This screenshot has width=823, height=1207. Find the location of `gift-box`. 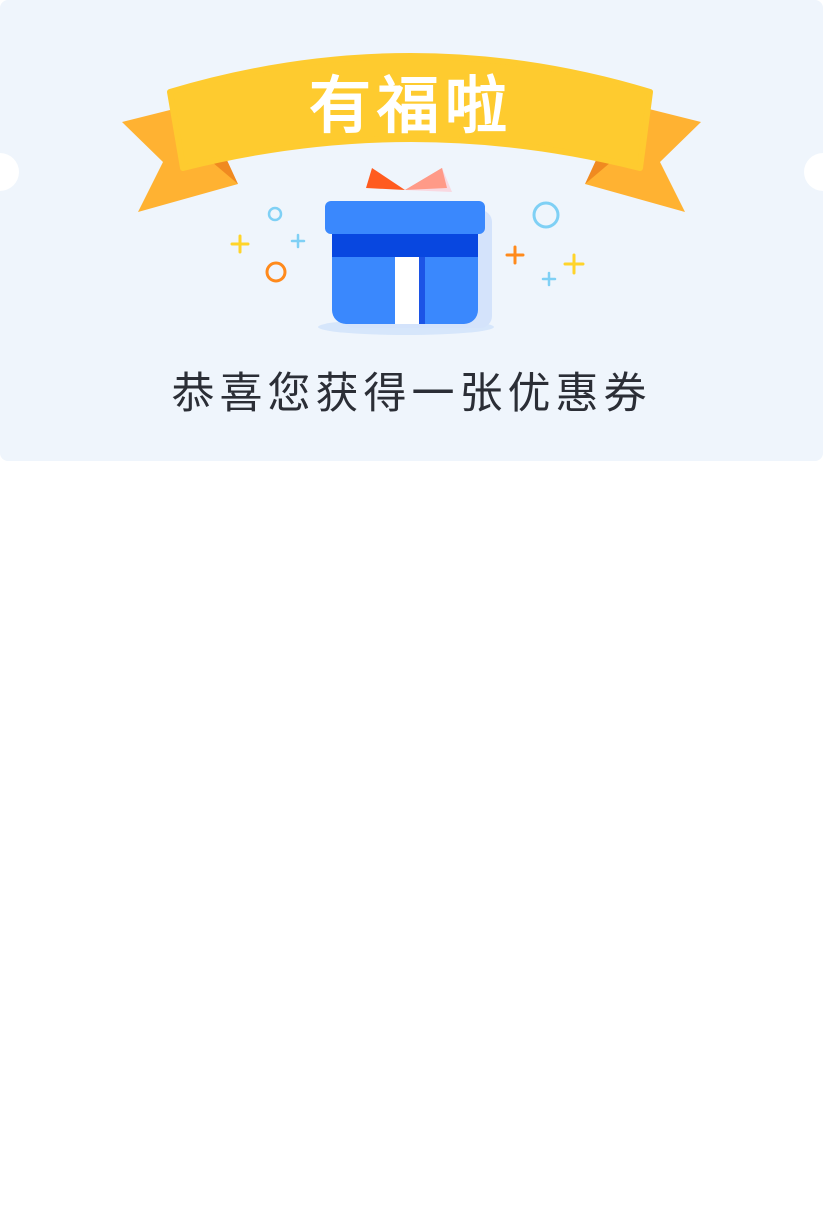

gift-box is located at coordinates (406, 251).